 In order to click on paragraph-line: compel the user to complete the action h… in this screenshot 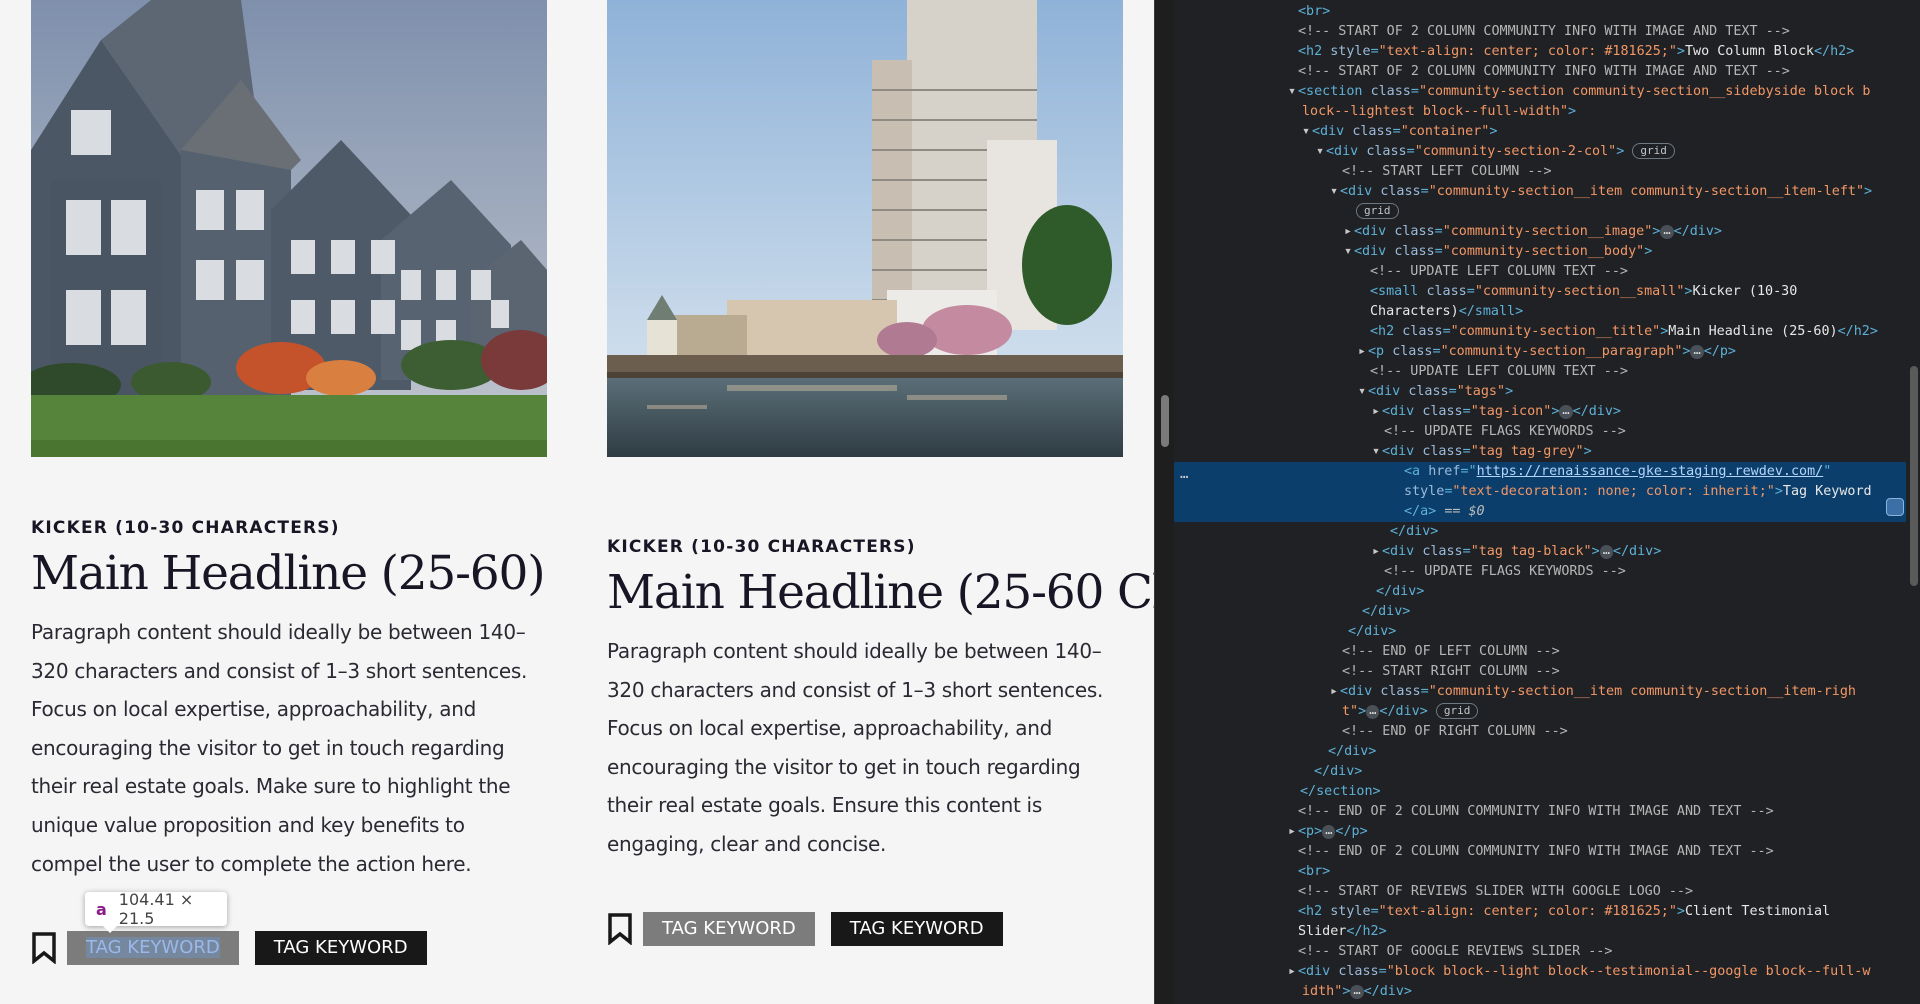, I will do `click(251, 863)`.